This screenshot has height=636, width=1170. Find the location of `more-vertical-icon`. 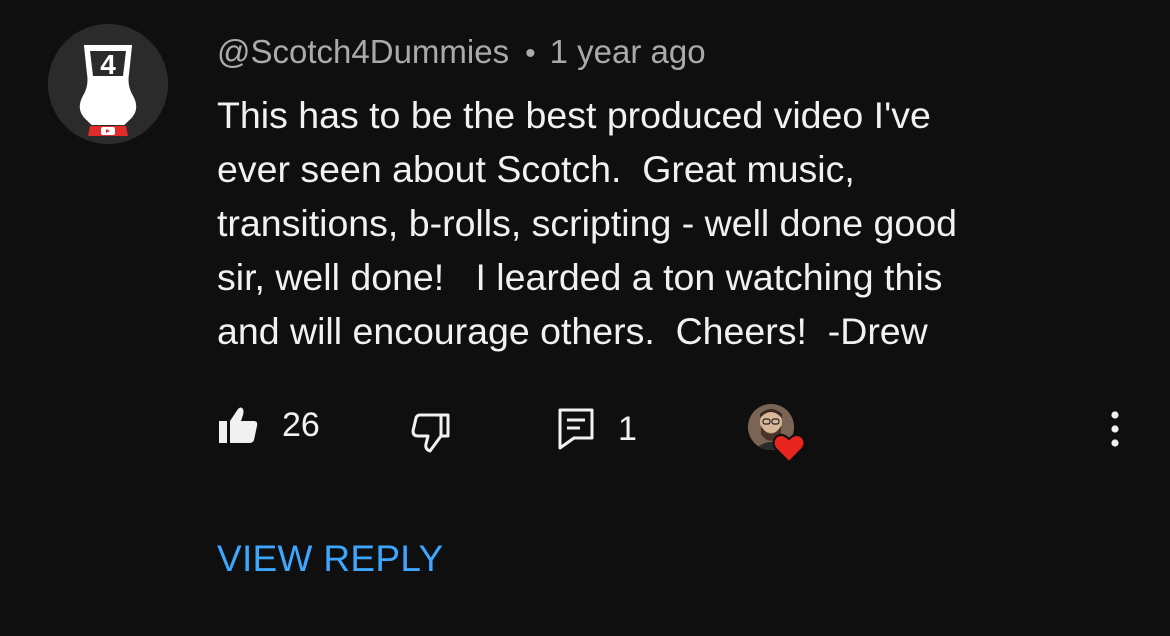

more-vertical-icon is located at coordinates (1115, 429).